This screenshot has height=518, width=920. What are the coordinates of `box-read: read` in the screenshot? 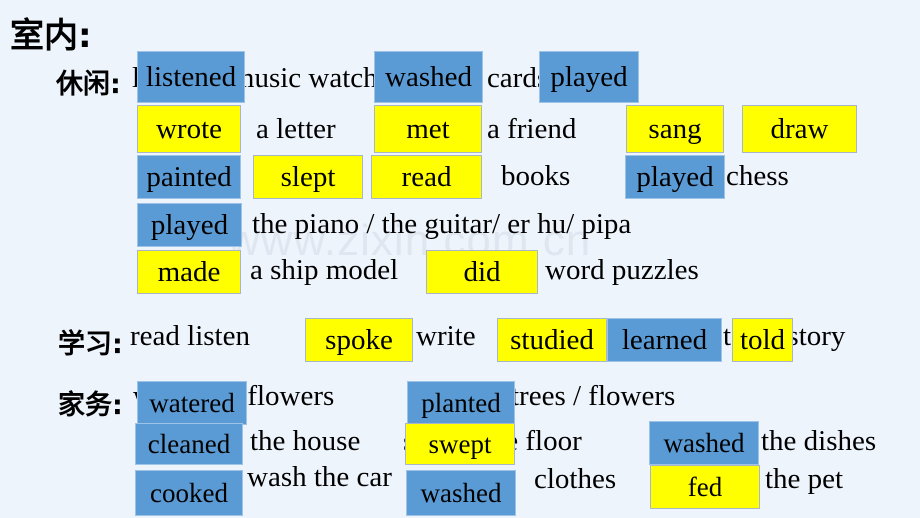 It's located at (426, 177).